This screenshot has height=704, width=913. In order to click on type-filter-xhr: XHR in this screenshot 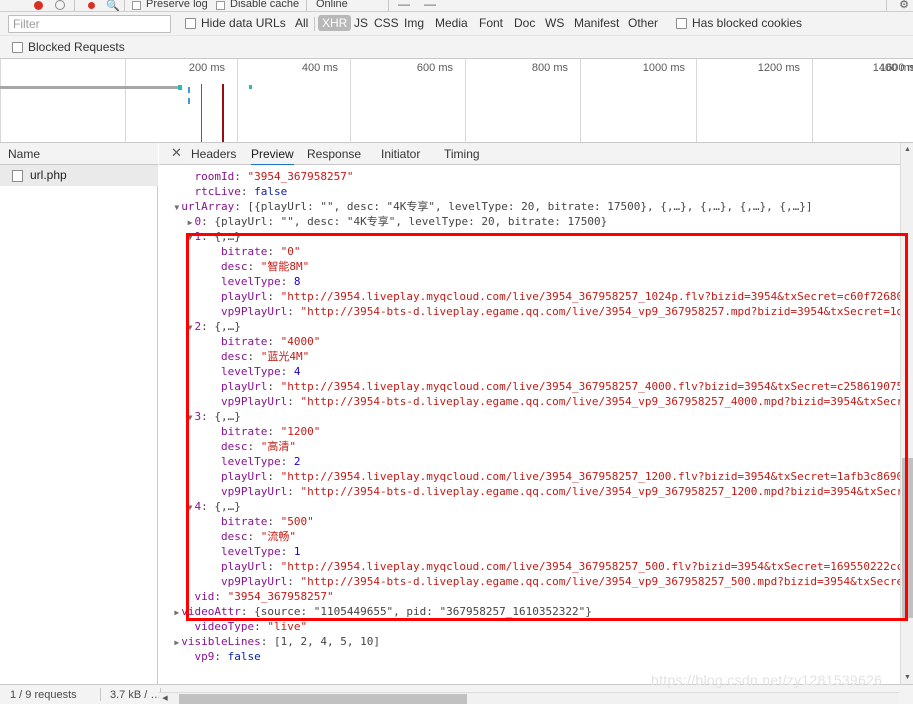, I will do `click(335, 23)`.